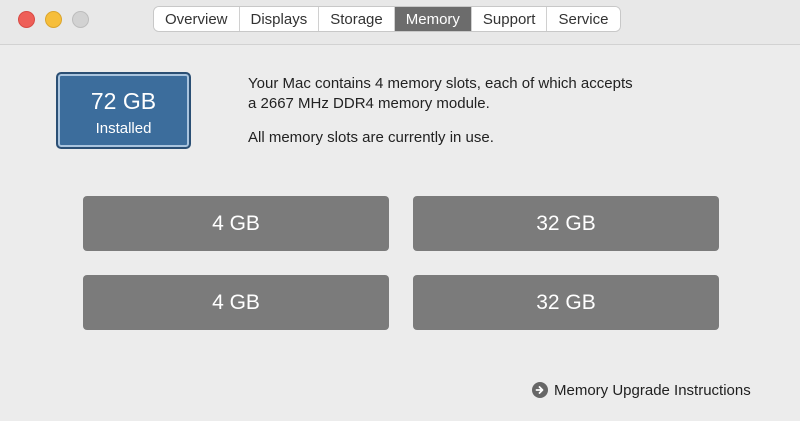 The height and width of the screenshot is (421, 800). What do you see at coordinates (509, 19) in the screenshot?
I see `tab-support: Support` at bounding box center [509, 19].